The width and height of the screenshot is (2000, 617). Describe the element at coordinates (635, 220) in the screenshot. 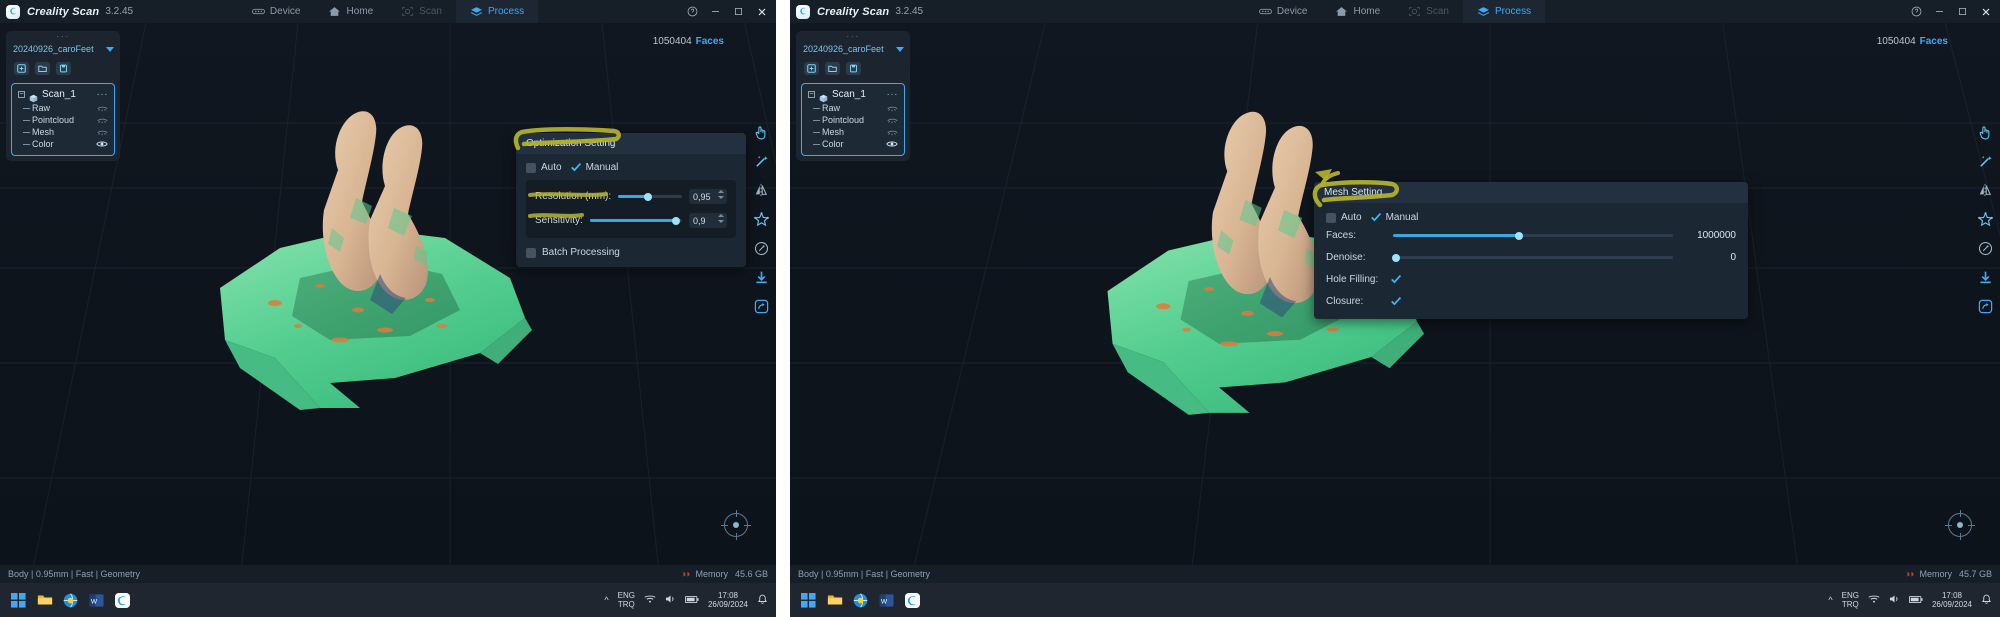

I see `sensitivity-slider` at that location.